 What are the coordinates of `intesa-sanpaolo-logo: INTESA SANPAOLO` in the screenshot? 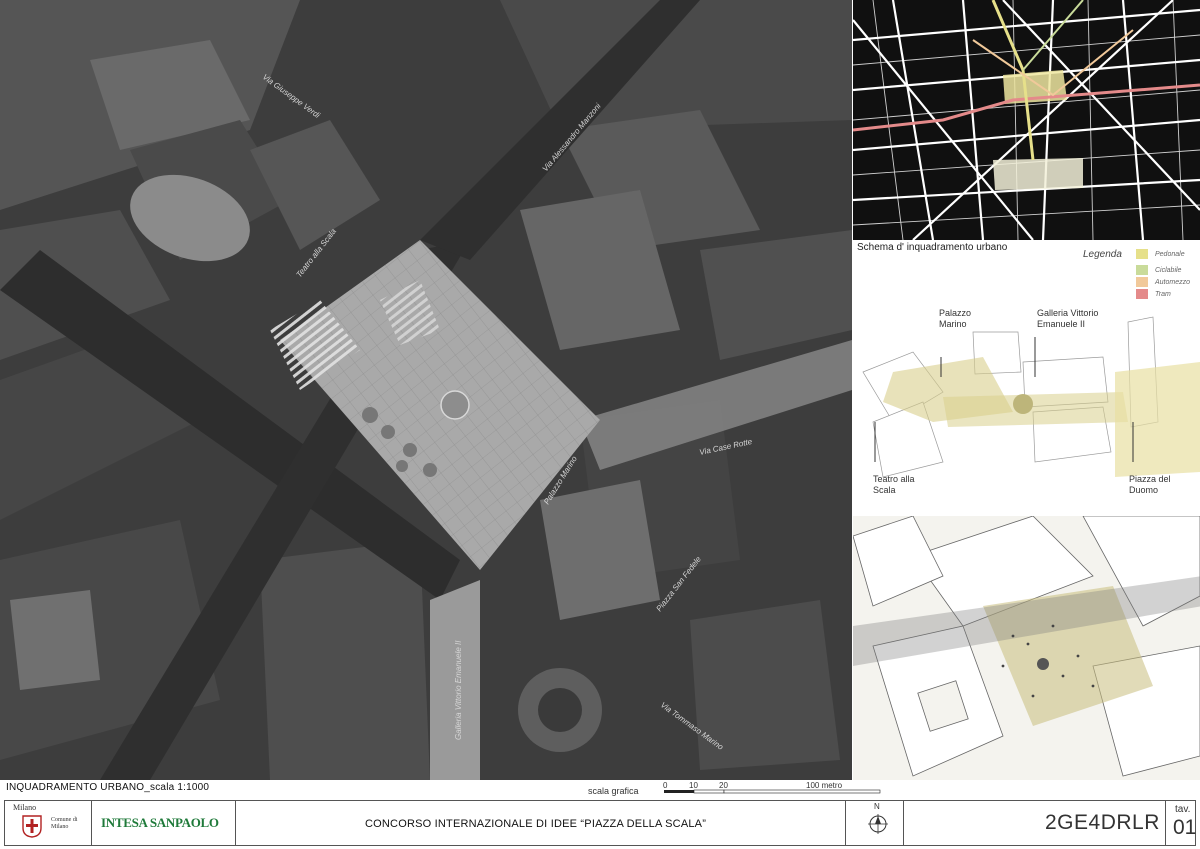 It's located at (160, 822).